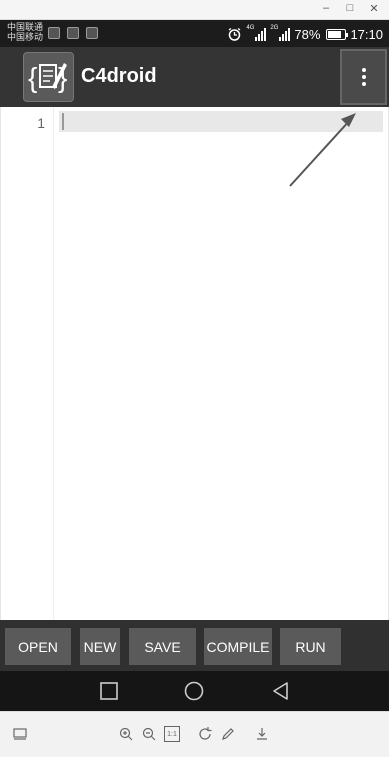  Describe the element at coordinates (194, 734) in the screenshot. I see `host-toolbar: 1:1` at that location.